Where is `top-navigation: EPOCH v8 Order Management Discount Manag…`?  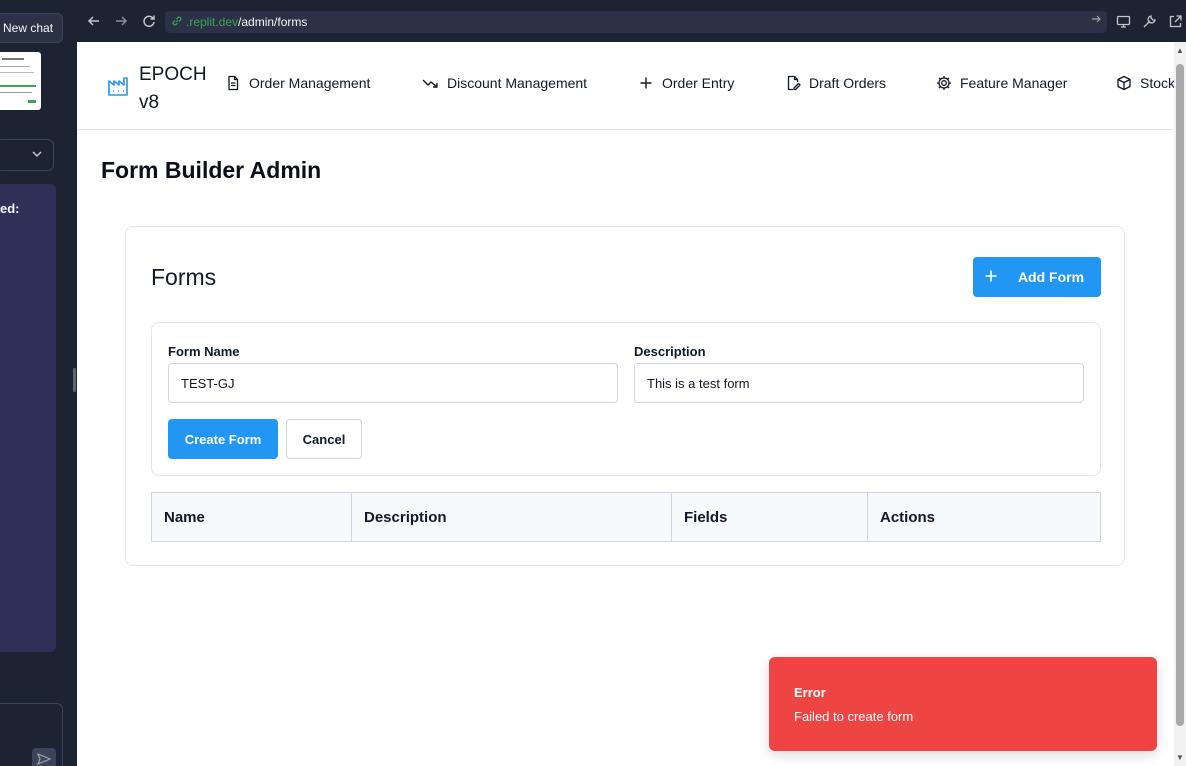
top-navigation: EPOCH v8 Order Management Discount Manag… is located at coordinates (625, 86).